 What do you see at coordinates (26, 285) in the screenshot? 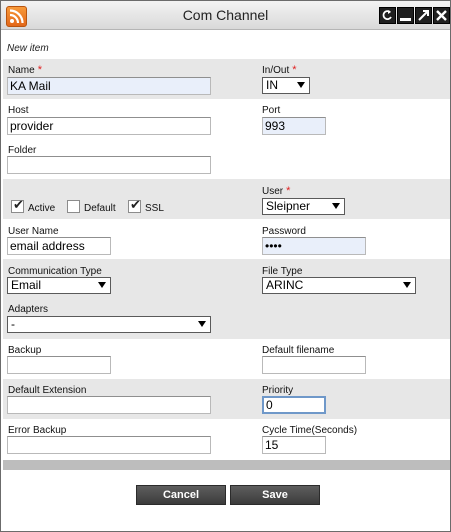
I see `communication-type-value: Email` at bounding box center [26, 285].